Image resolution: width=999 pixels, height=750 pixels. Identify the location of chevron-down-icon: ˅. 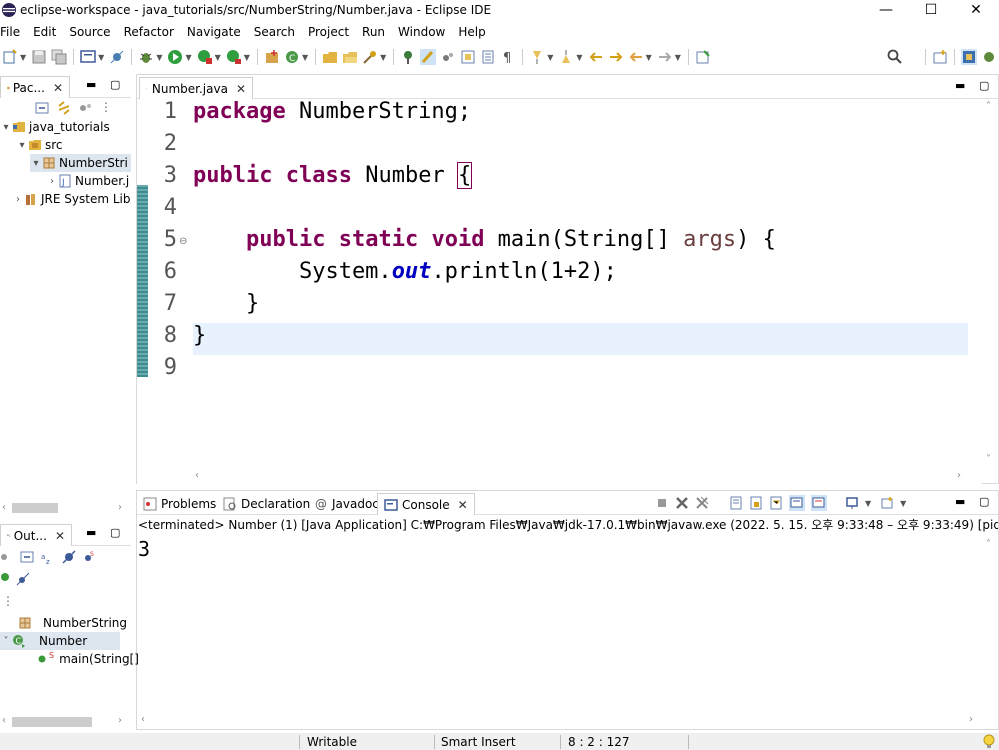
(6, 641).